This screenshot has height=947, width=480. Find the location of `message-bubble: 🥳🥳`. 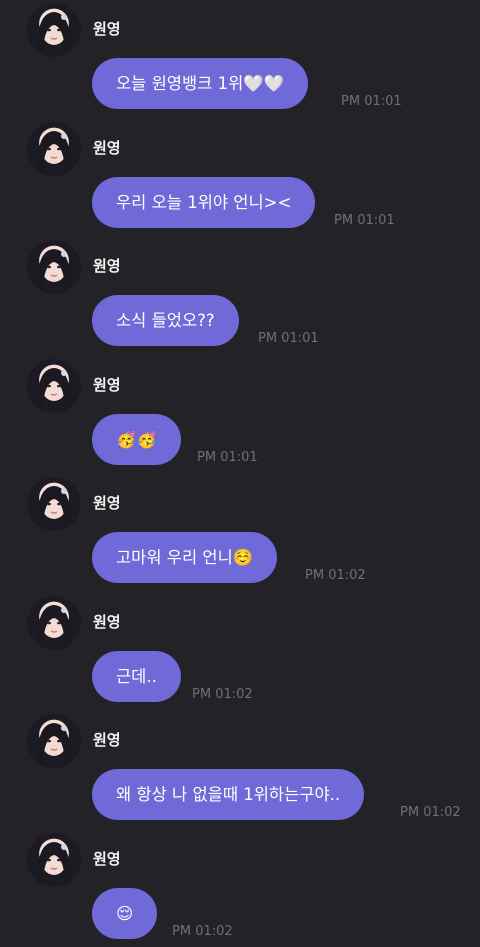

message-bubble: 🥳🥳 is located at coordinates (137, 439).